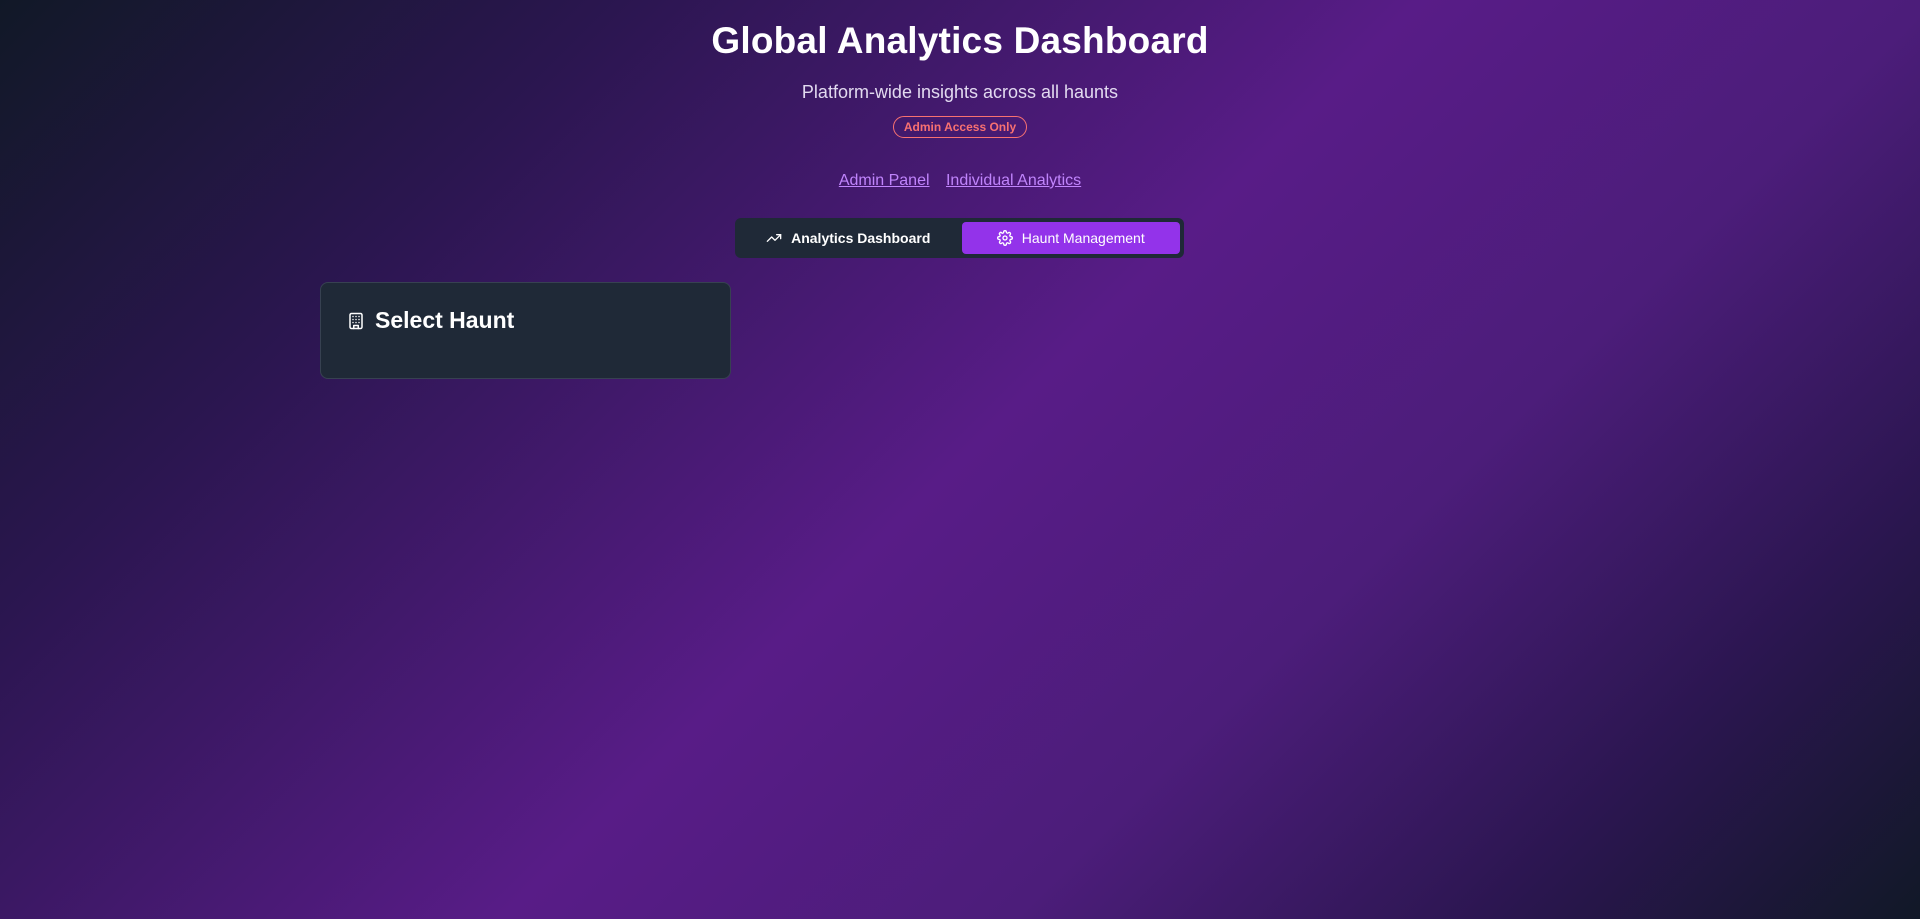 The height and width of the screenshot is (919, 1920). I want to click on admin-access-badge: Admin Access Only, so click(960, 127).